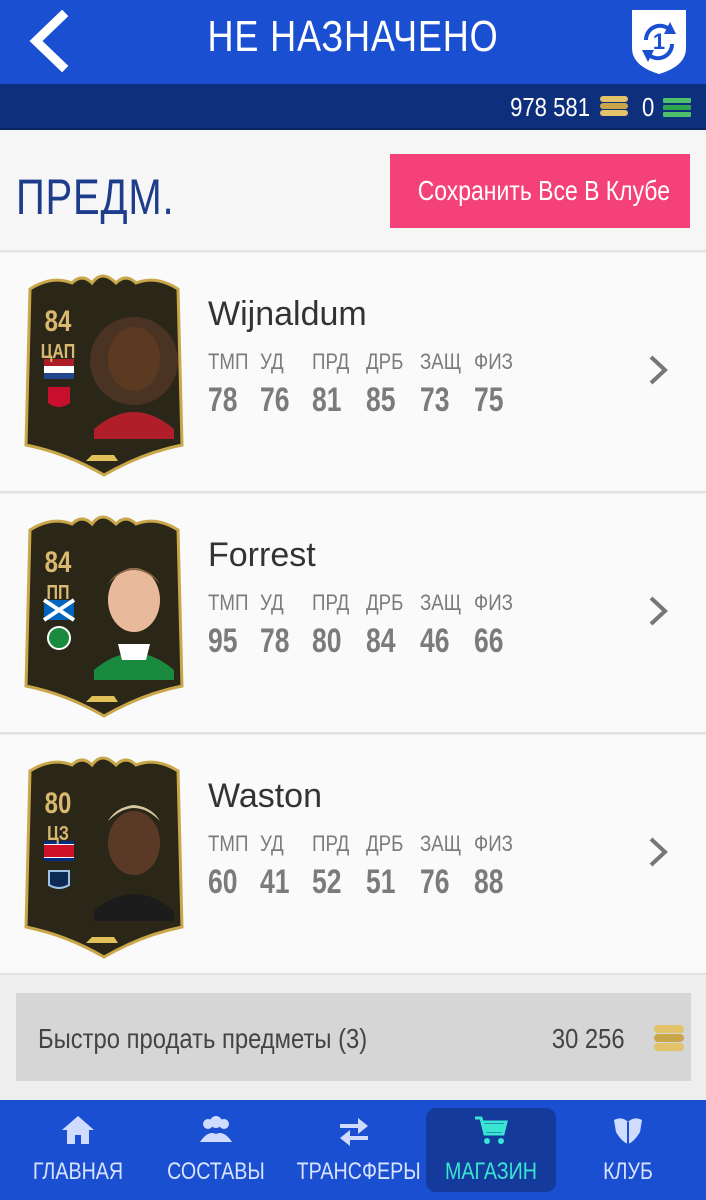 This screenshot has width=706, height=1200. What do you see at coordinates (489, 882) in the screenshot?
I see `stat-value: 88` at bounding box center [489, 882].